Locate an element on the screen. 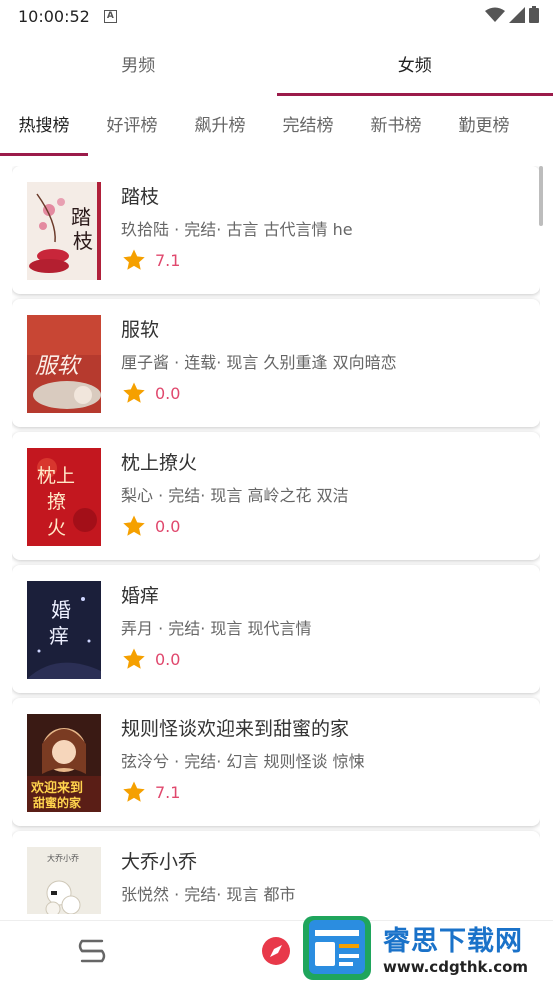  ranking-tabs: 热搜榜 好评榜 飙升榜 完结榜 新书榜 勤更榜 is located at coordinates (276, 128).